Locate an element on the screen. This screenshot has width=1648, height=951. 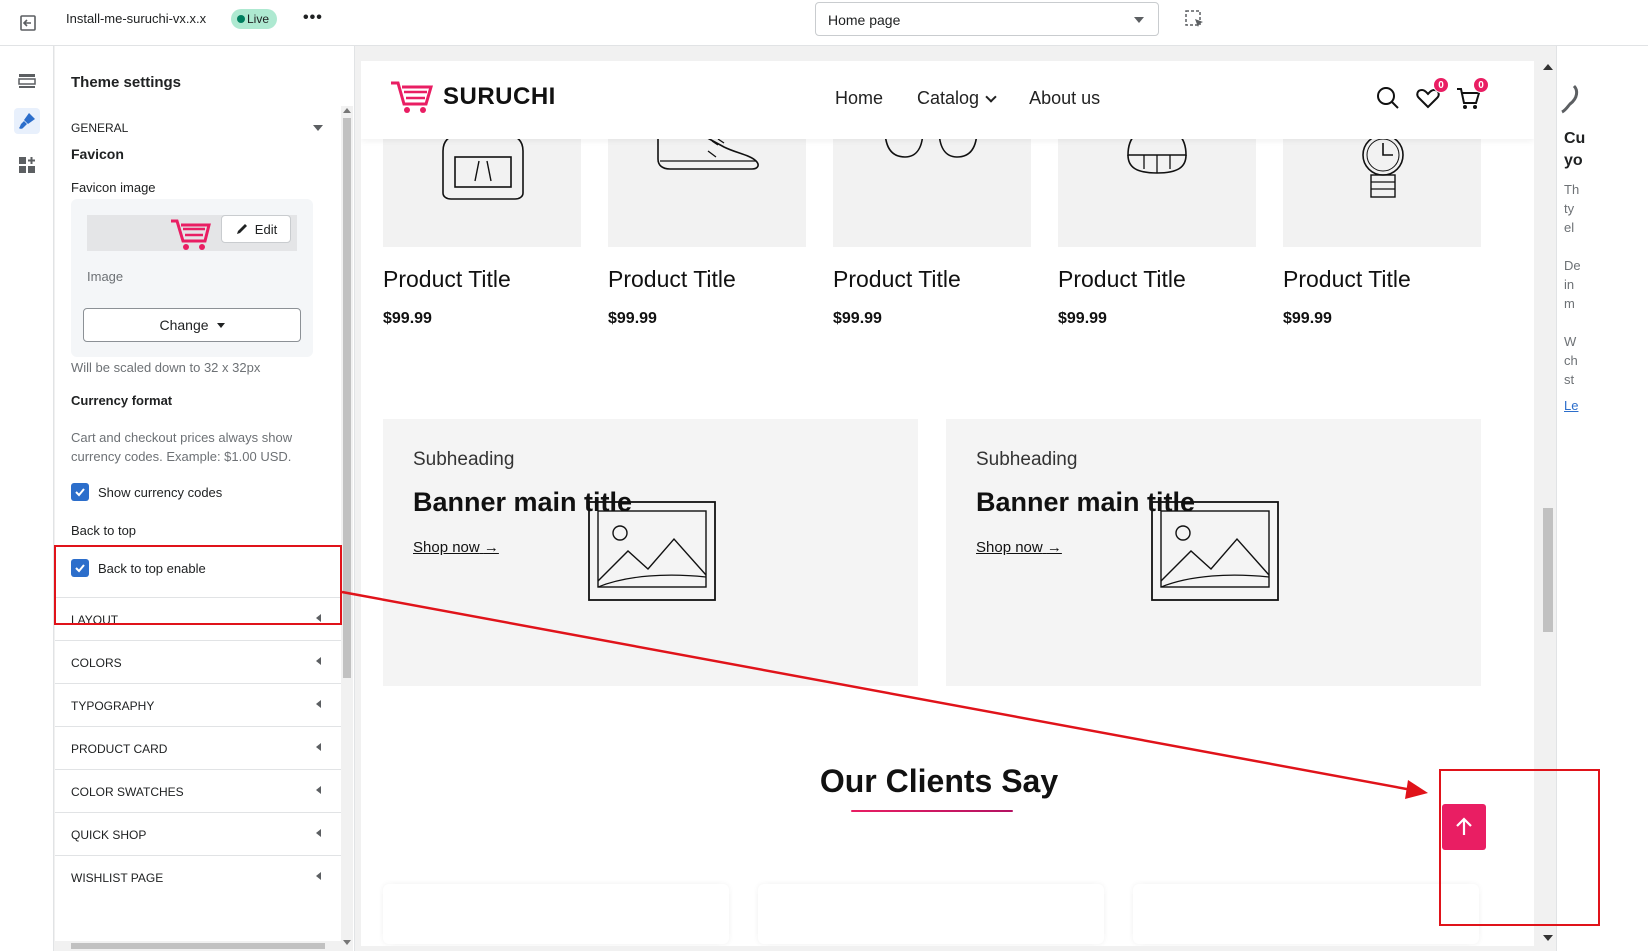
edit-image-button: Edit is located at coordinates (256, 229).